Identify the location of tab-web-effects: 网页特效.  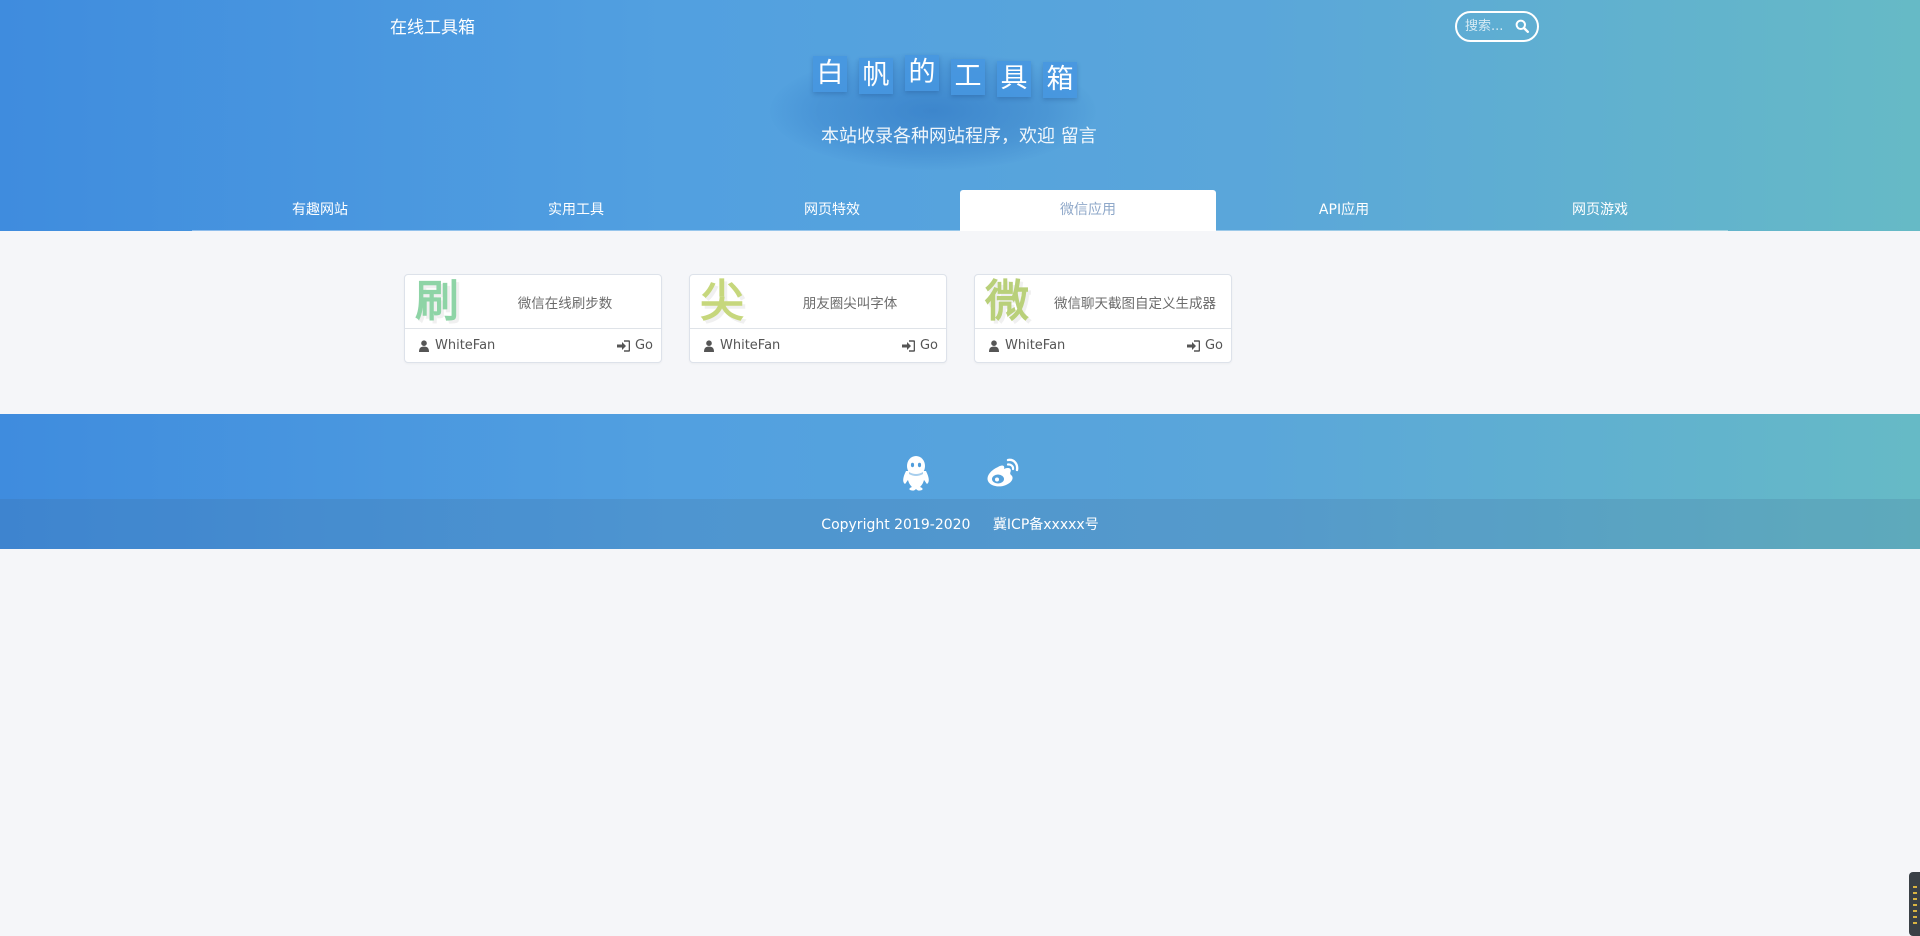
(832, 210).